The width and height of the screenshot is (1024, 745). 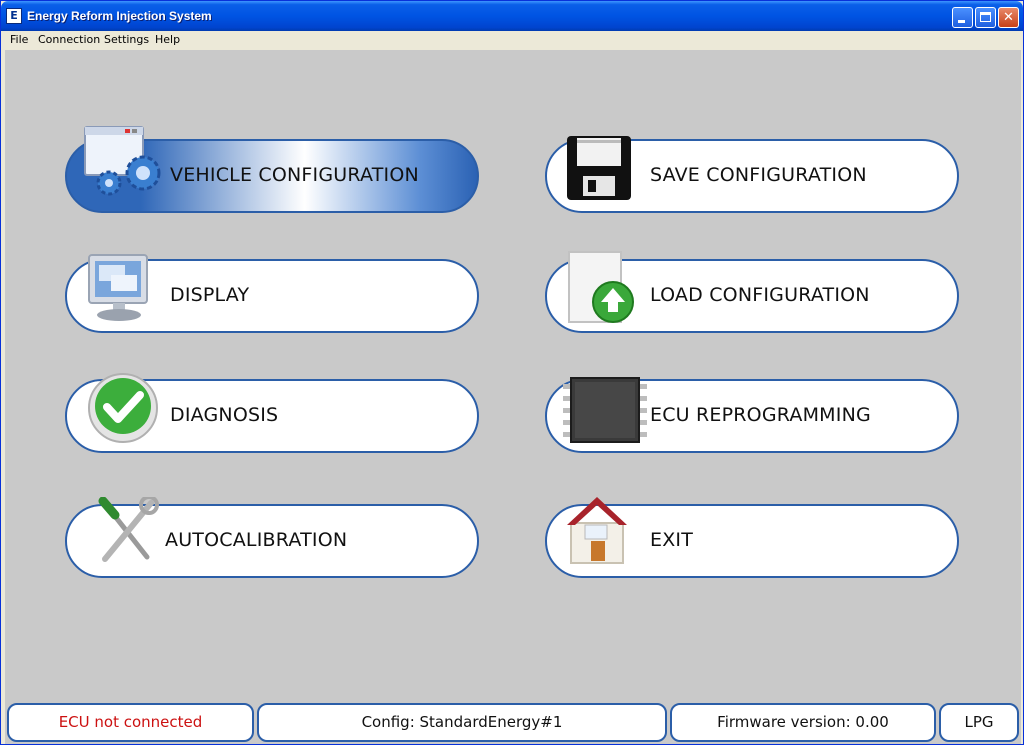 What do you see at coordinates (758, 175) in the screenshot?
I see `save-configuration-label: SAVE CONFIGURATION` at bounding box center [758, 175].